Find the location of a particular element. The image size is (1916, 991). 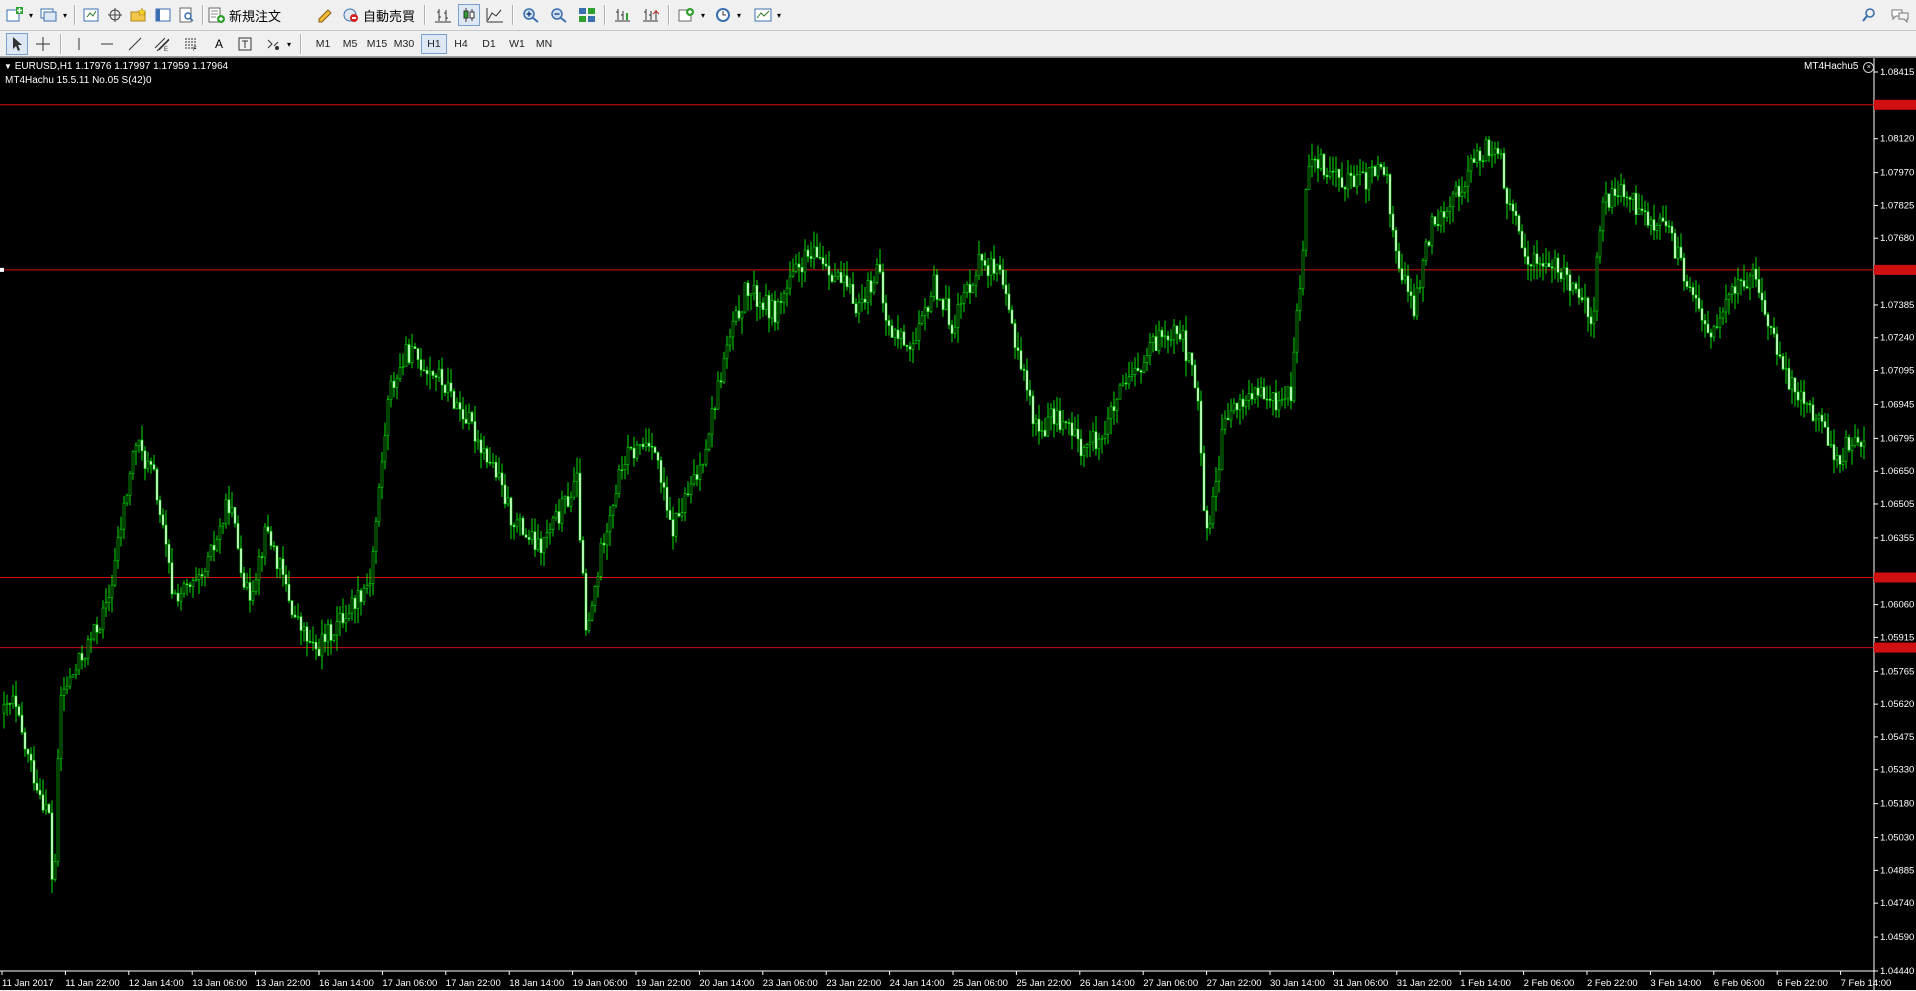

timeframe-mn: MN is located at coordinates (544, 44).